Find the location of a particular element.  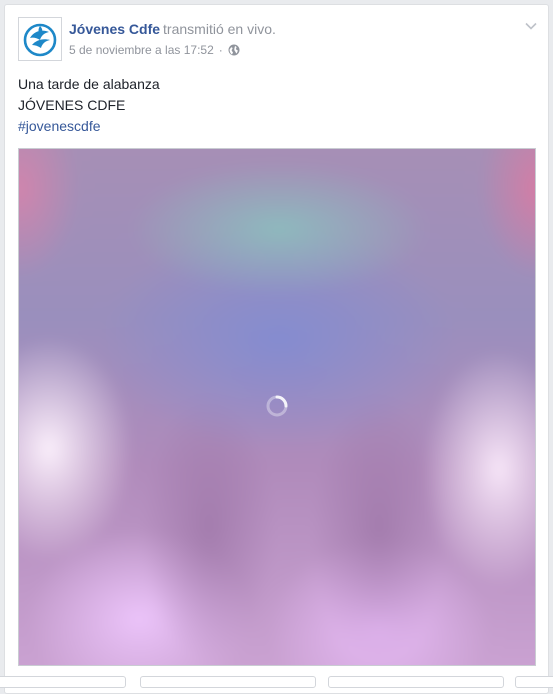

page-name-link: Jóvenes Cdfe is located at coordinates (114, 29).